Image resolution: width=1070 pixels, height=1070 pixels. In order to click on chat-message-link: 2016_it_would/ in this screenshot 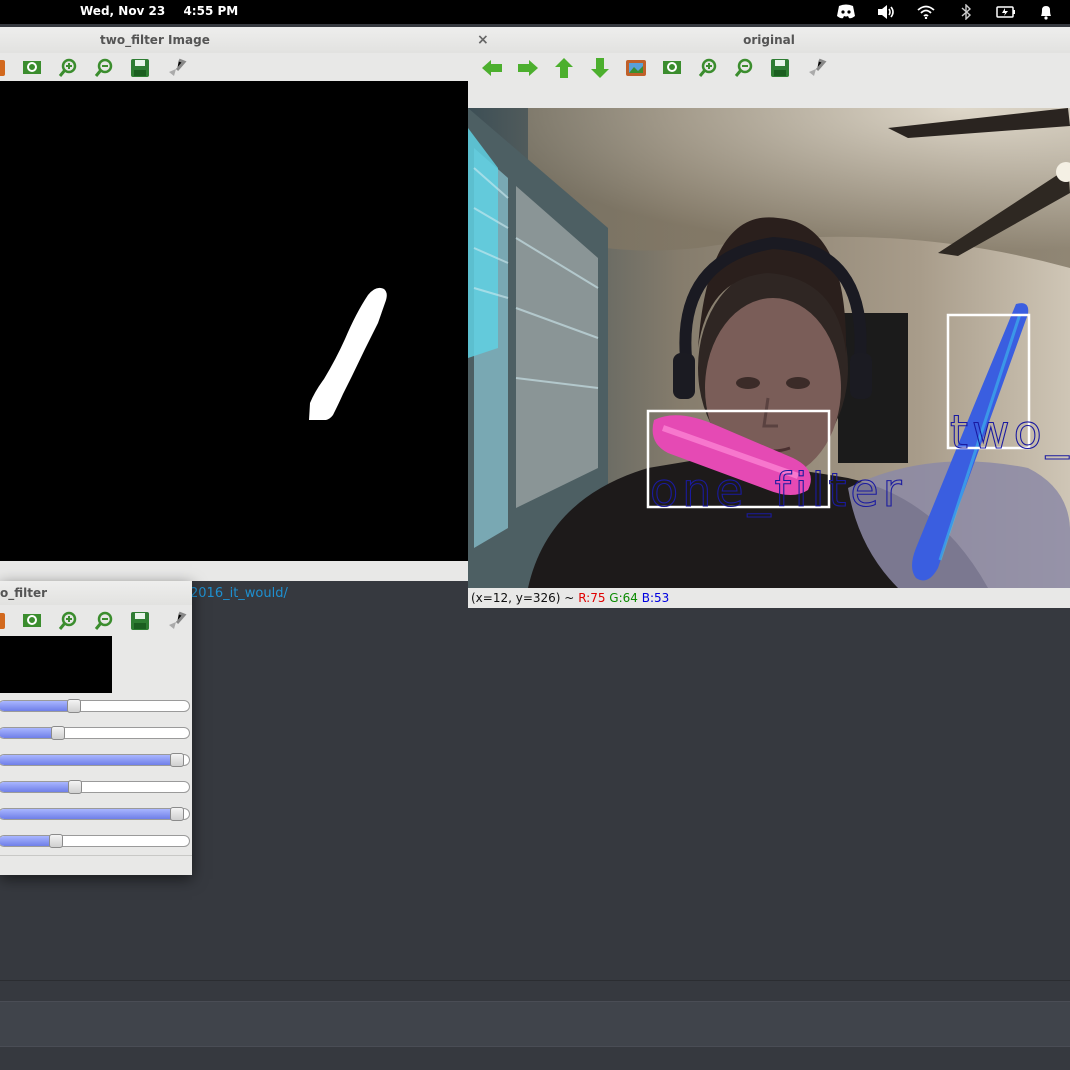, I will do `click(239, 593)`.